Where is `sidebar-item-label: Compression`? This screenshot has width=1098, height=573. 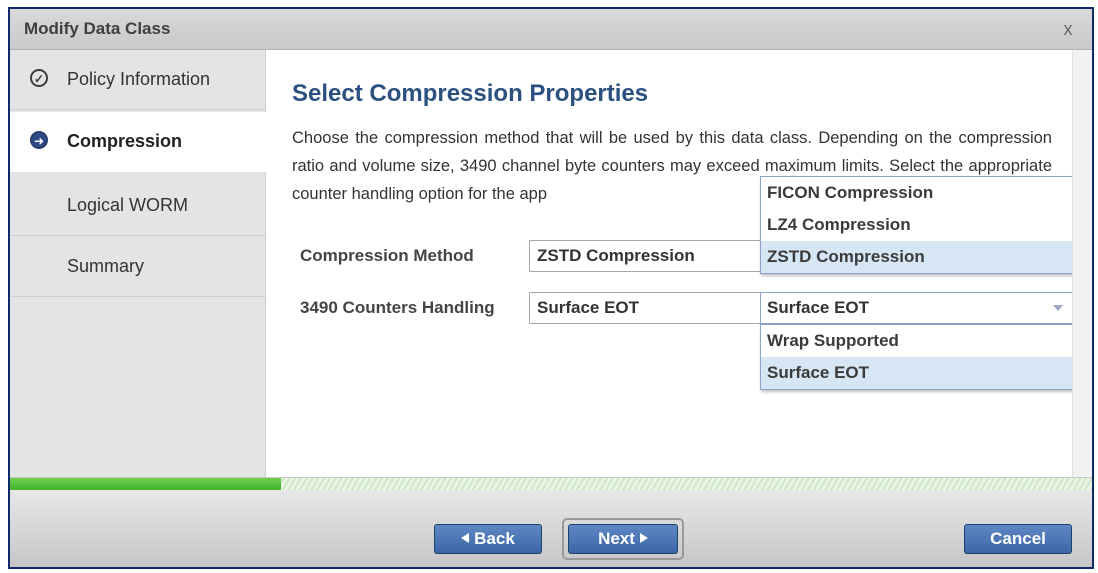
sidebar-item-label: Compression is located at coordinates (125, 141).